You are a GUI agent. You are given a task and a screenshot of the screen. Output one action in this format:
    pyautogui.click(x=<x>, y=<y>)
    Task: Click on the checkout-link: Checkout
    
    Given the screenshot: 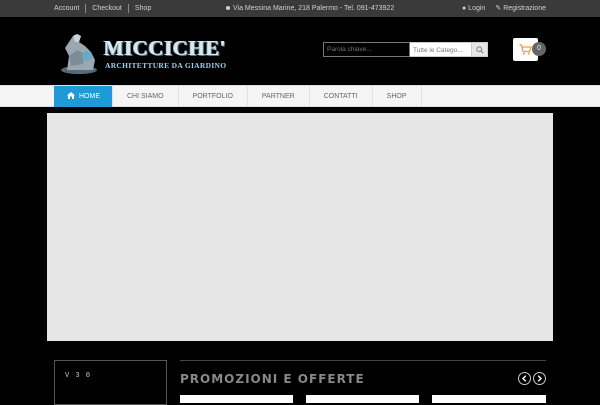 What is the action you would take?
    pyautogui.click(x=106, y=8)
    